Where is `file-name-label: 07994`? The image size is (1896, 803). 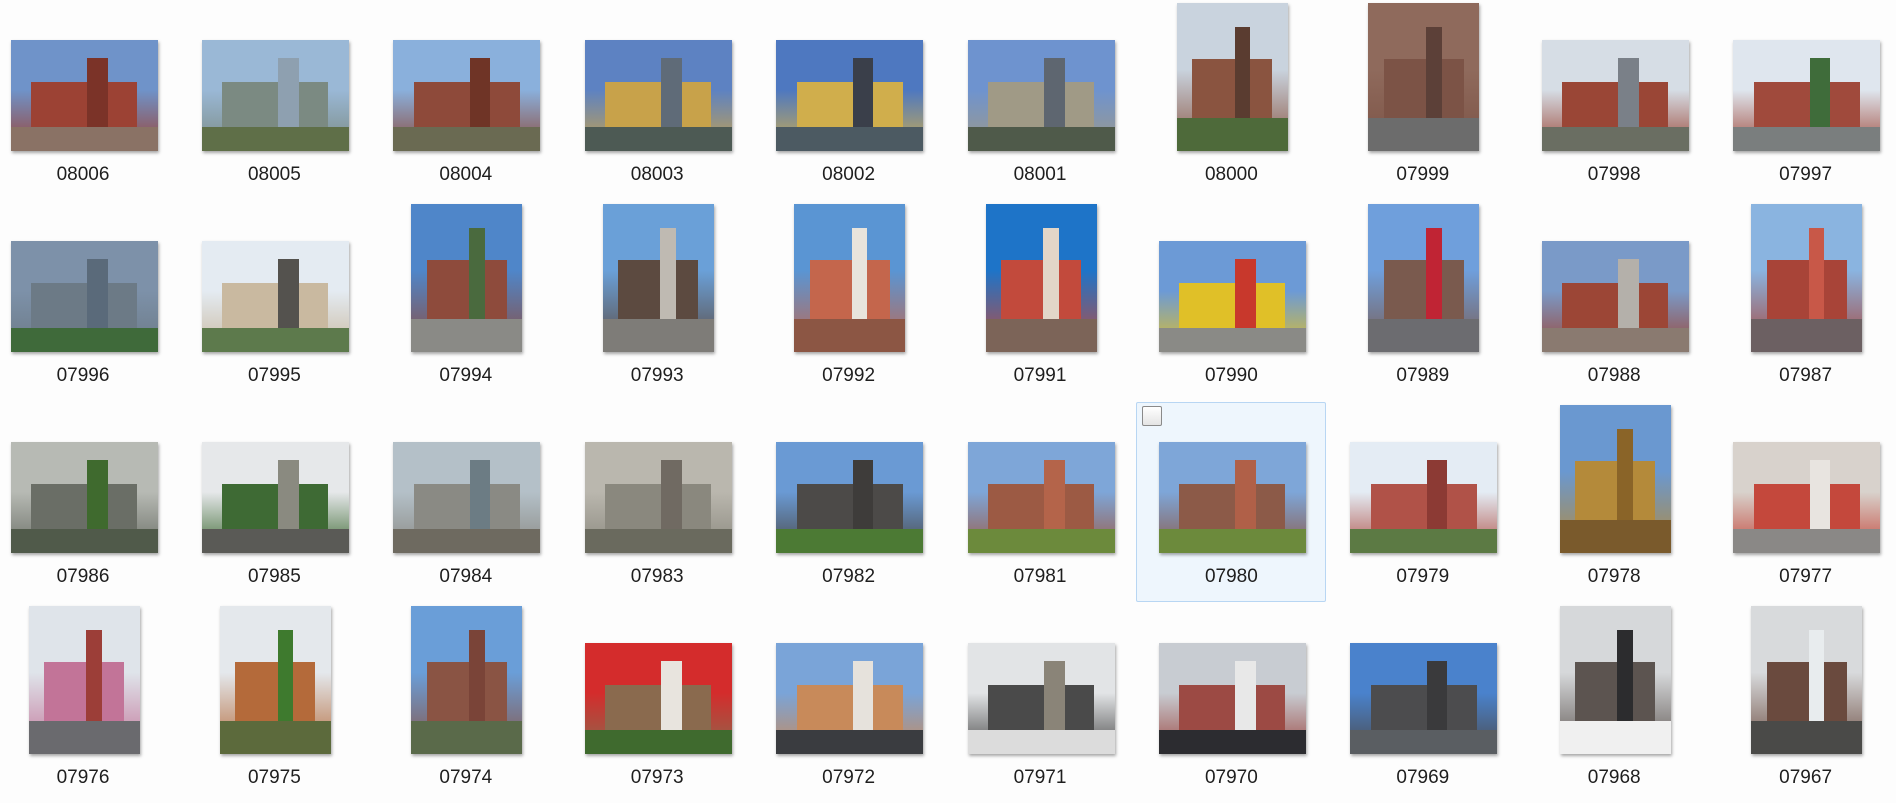
file-name-label: 07994 is located at coordinates (466, 375).